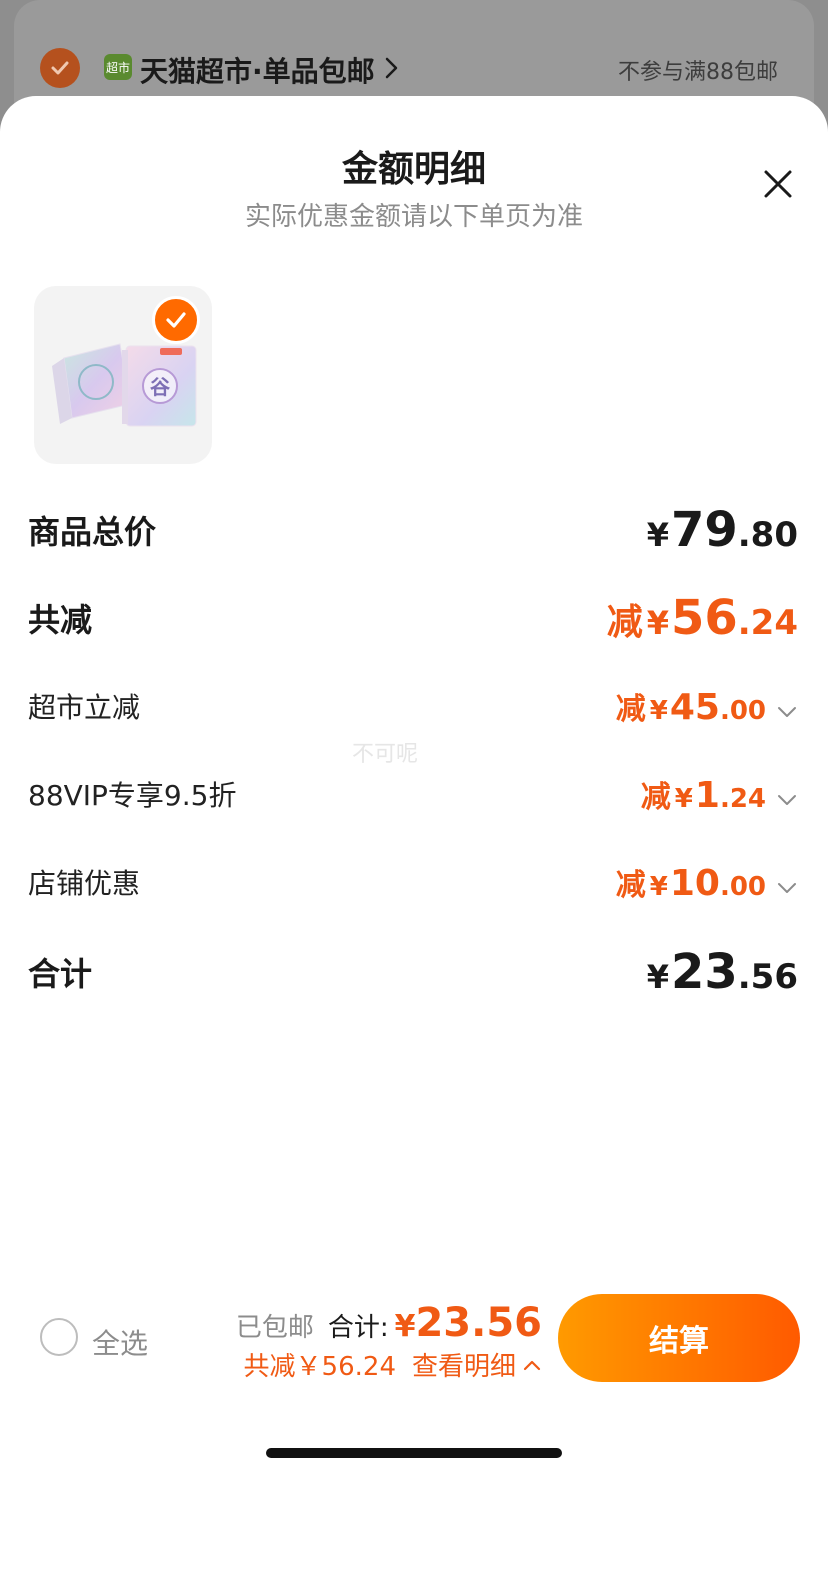 This screenshot has width=828, height=1571. Describe the element at coordinates (257, 70) in the screenshot. I see `store-name: 天猫超市·单品包邮` at that location.